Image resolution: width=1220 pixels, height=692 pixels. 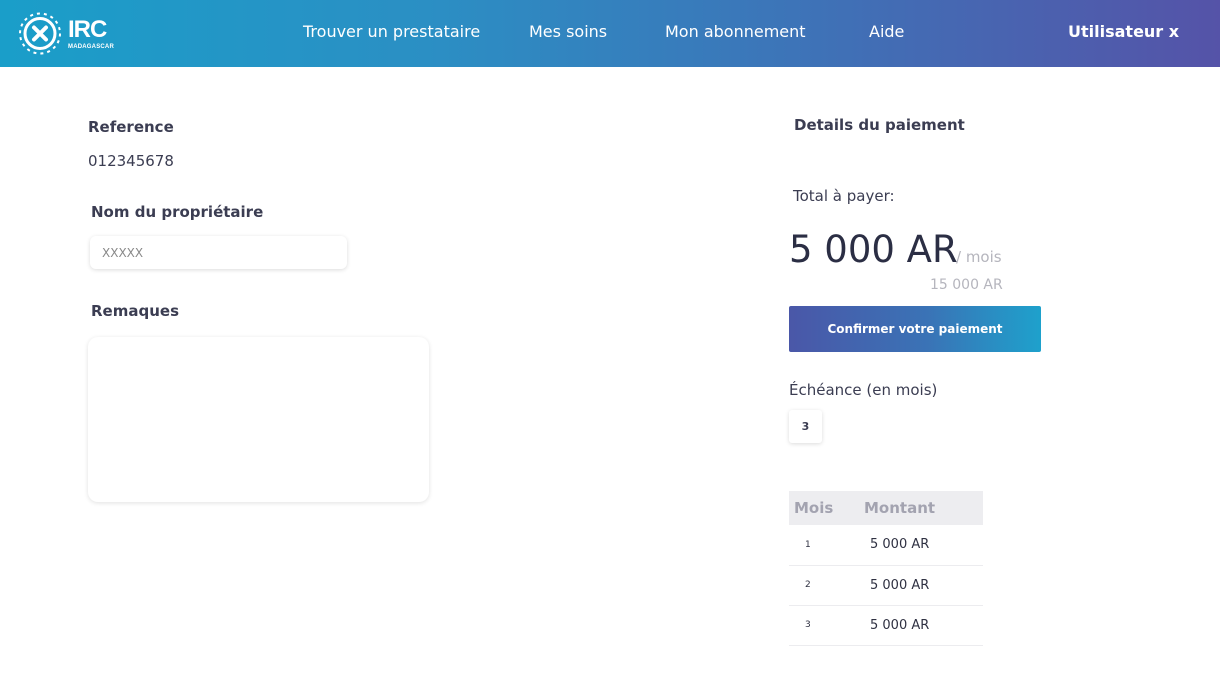 What do you see at coordinates (873, 249) in the screenshot?
I see `monthly-amount: 5 000 AR` at bounding box center [873, 249].